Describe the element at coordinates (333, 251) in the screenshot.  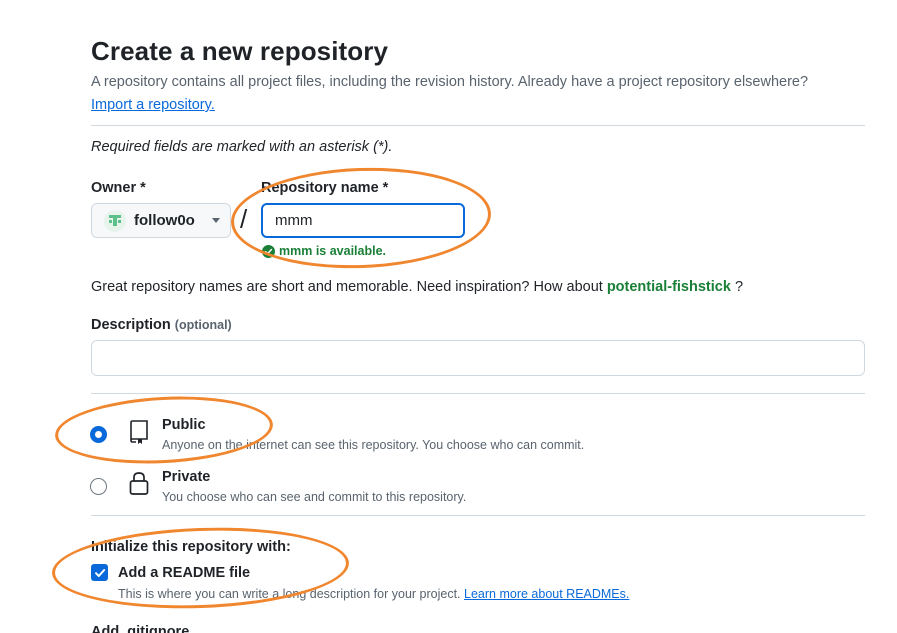
I see `availability-text: mmm is available.` at that location.